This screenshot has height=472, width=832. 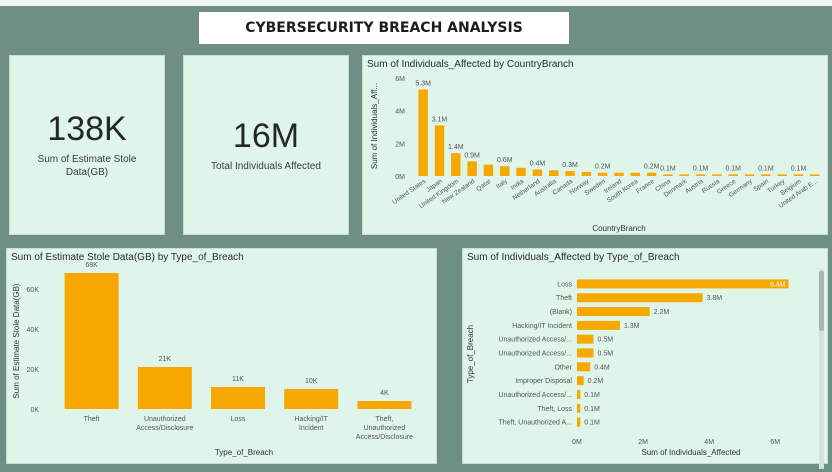 I want to click on chart-scrollbar-thumb, so click(x=821, y=301).